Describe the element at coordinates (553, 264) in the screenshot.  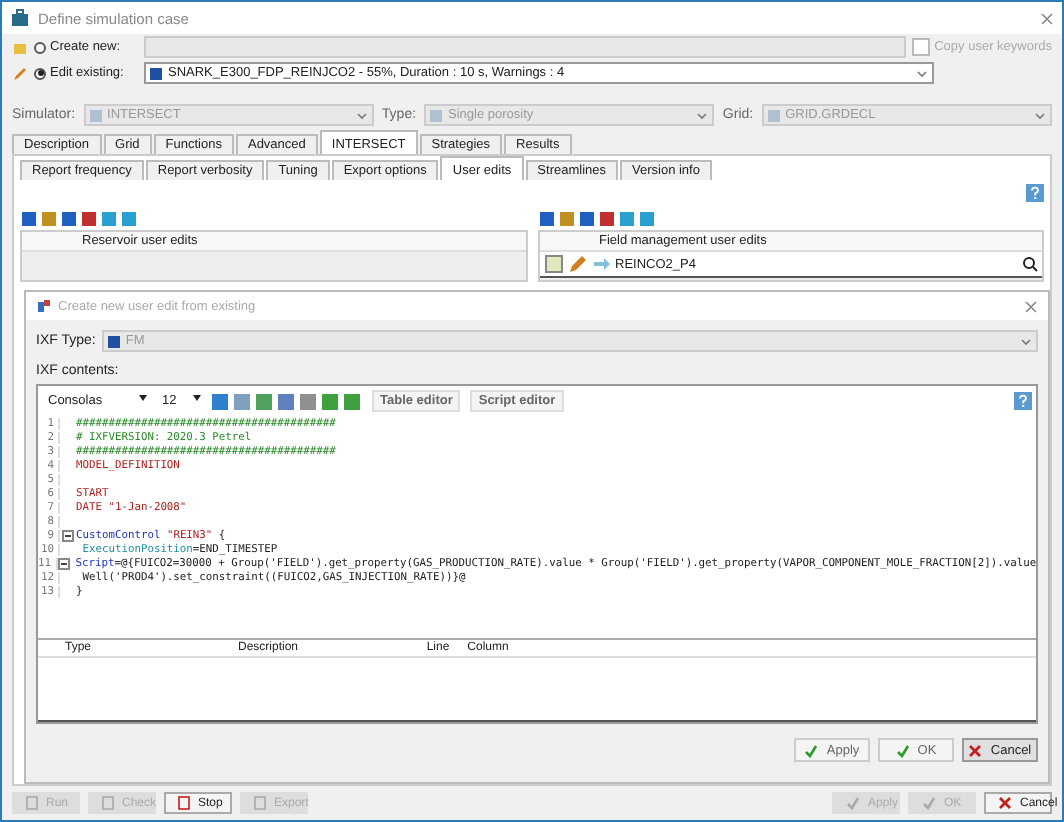
I see `add-icon` at that location.